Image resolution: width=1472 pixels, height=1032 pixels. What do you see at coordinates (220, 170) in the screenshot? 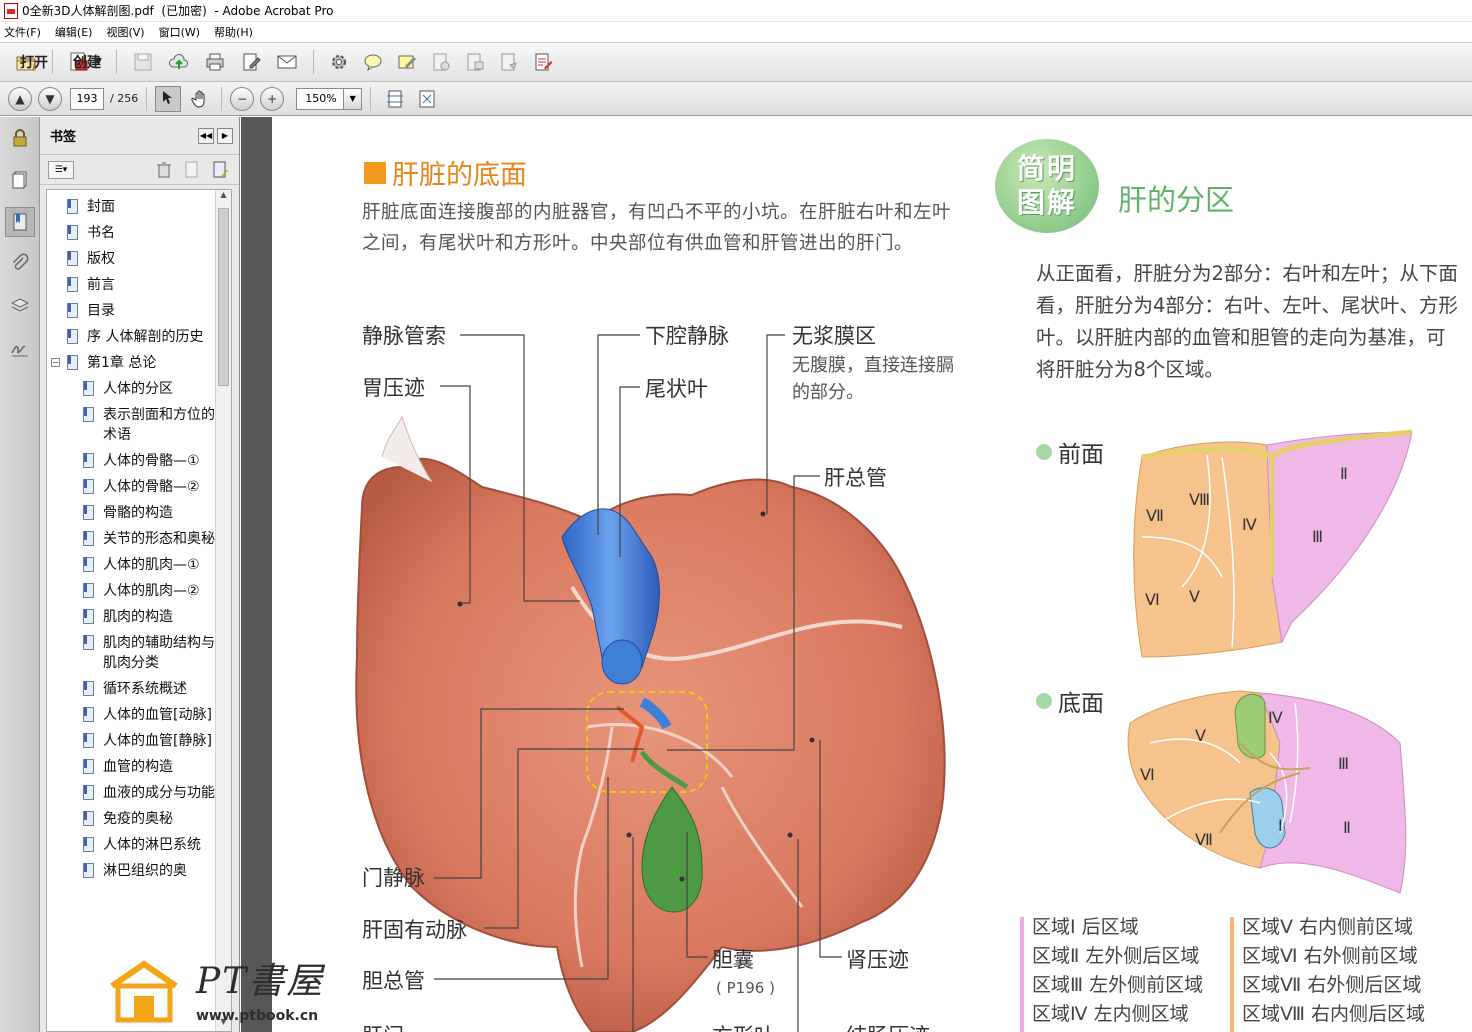
I see `bookmark-properties-icon` at bounding box center [220, 170].